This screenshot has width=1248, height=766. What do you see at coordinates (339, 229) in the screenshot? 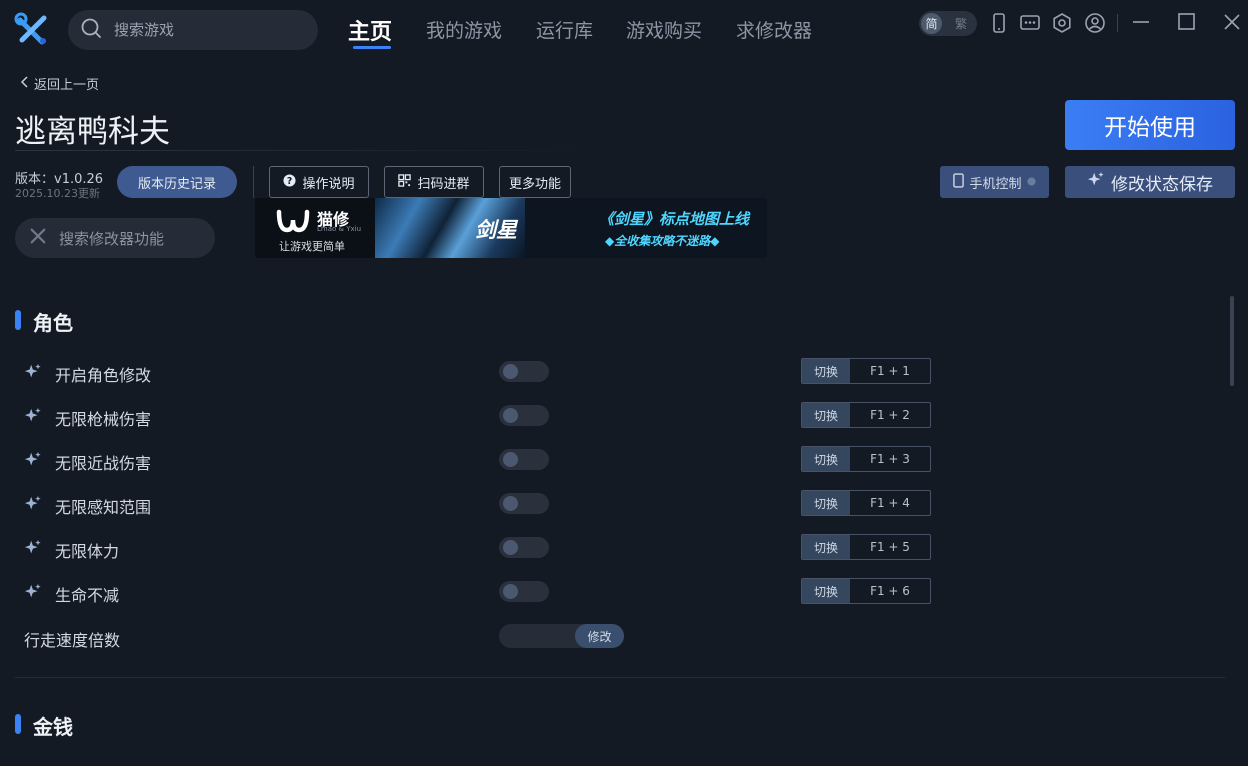
I see `ad-brand-sub: Lmao & Yxiu` at bounding box center [339, 229].